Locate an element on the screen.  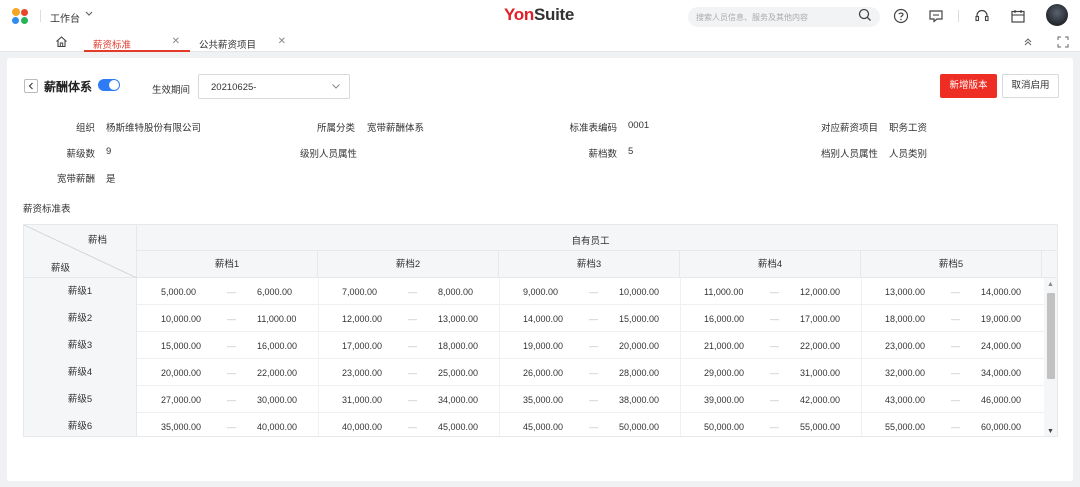
scroll-thumb is located at coordinates (1051, 336).